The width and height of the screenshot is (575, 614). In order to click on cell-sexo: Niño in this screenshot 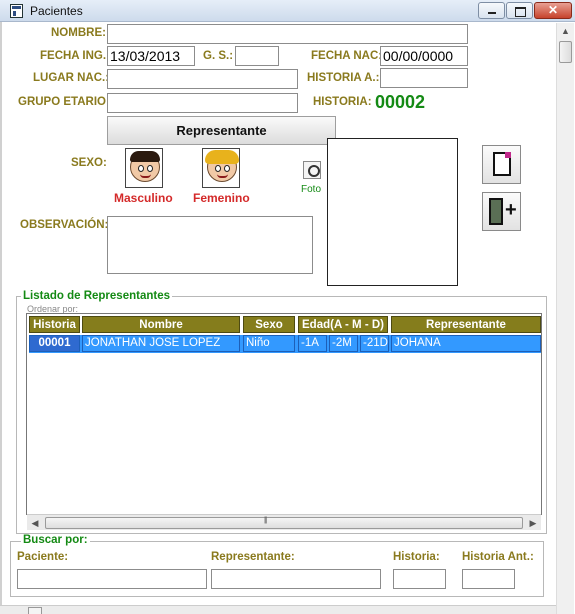, I will do `click(269, 343)`.